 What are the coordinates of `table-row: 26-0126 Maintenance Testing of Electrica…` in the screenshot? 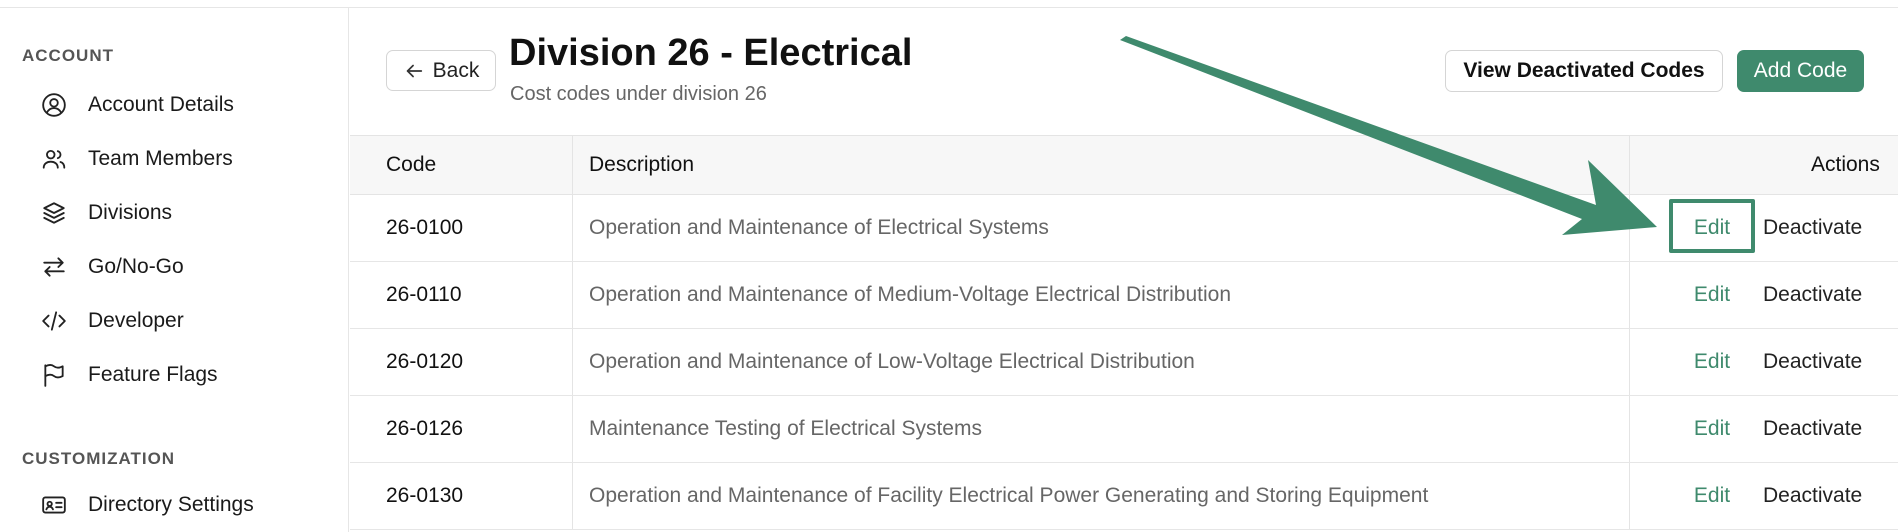 It's located at (1124, 429).